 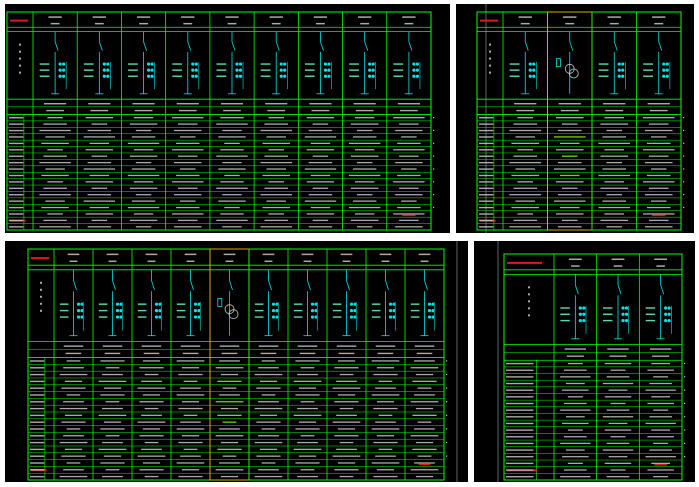 What do you see at coordinates (220, 302) in the screenshot?
I see `fuse-symbol` at bounding box center [220, 302].